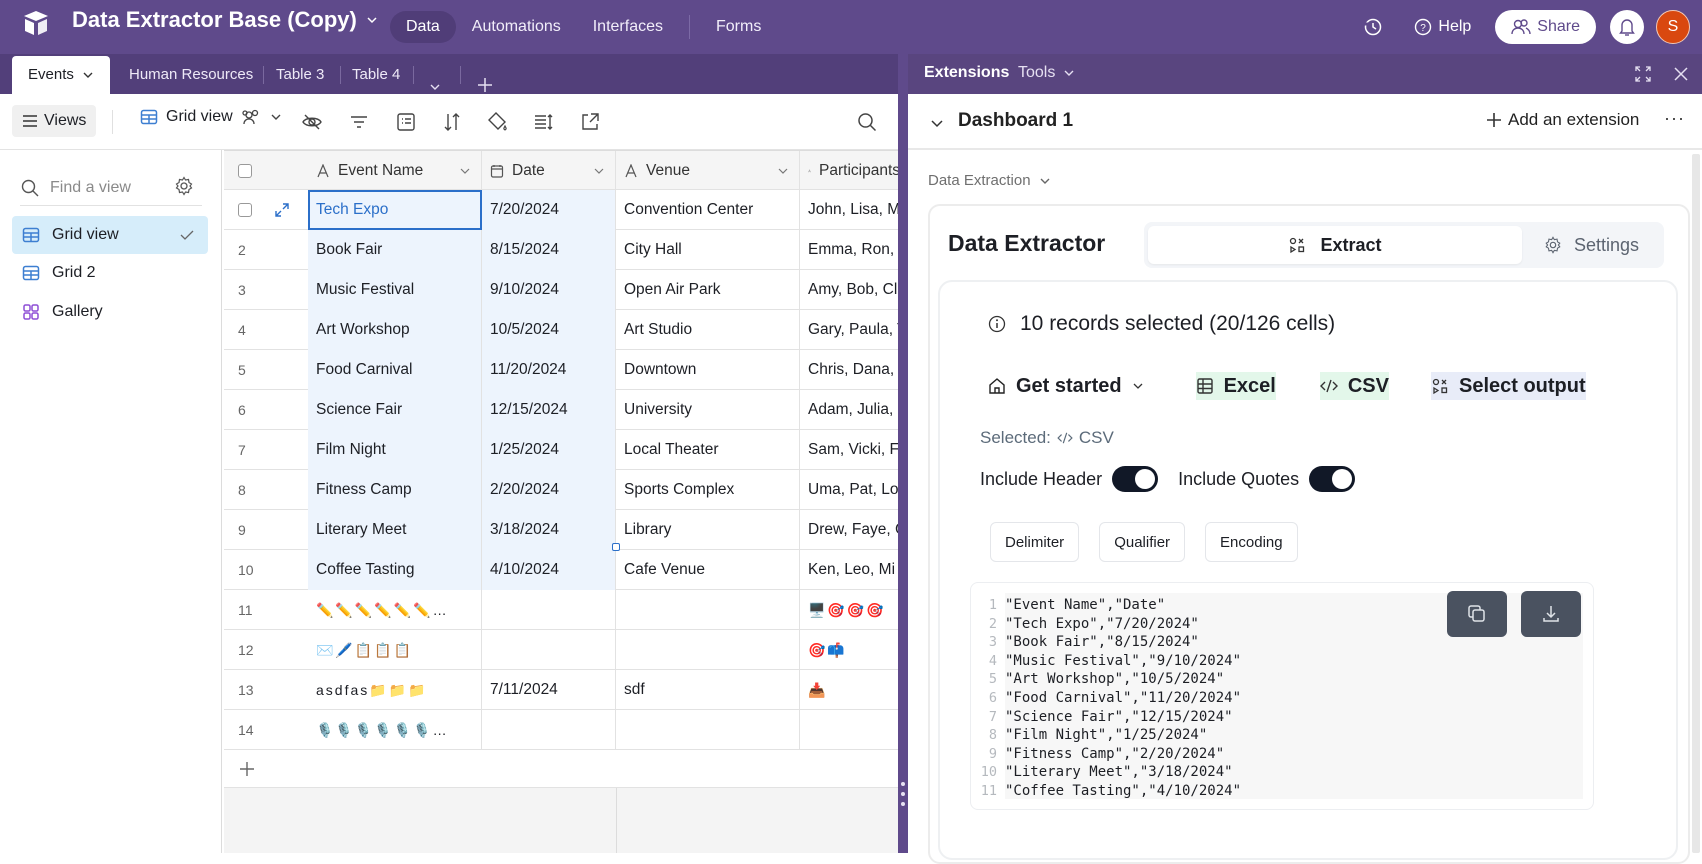 The width and height of the screenshot is (1702, 864). Describe the element at coordinates (616, 547) in the screenshot. I see `selection-fill-handle` at that location.